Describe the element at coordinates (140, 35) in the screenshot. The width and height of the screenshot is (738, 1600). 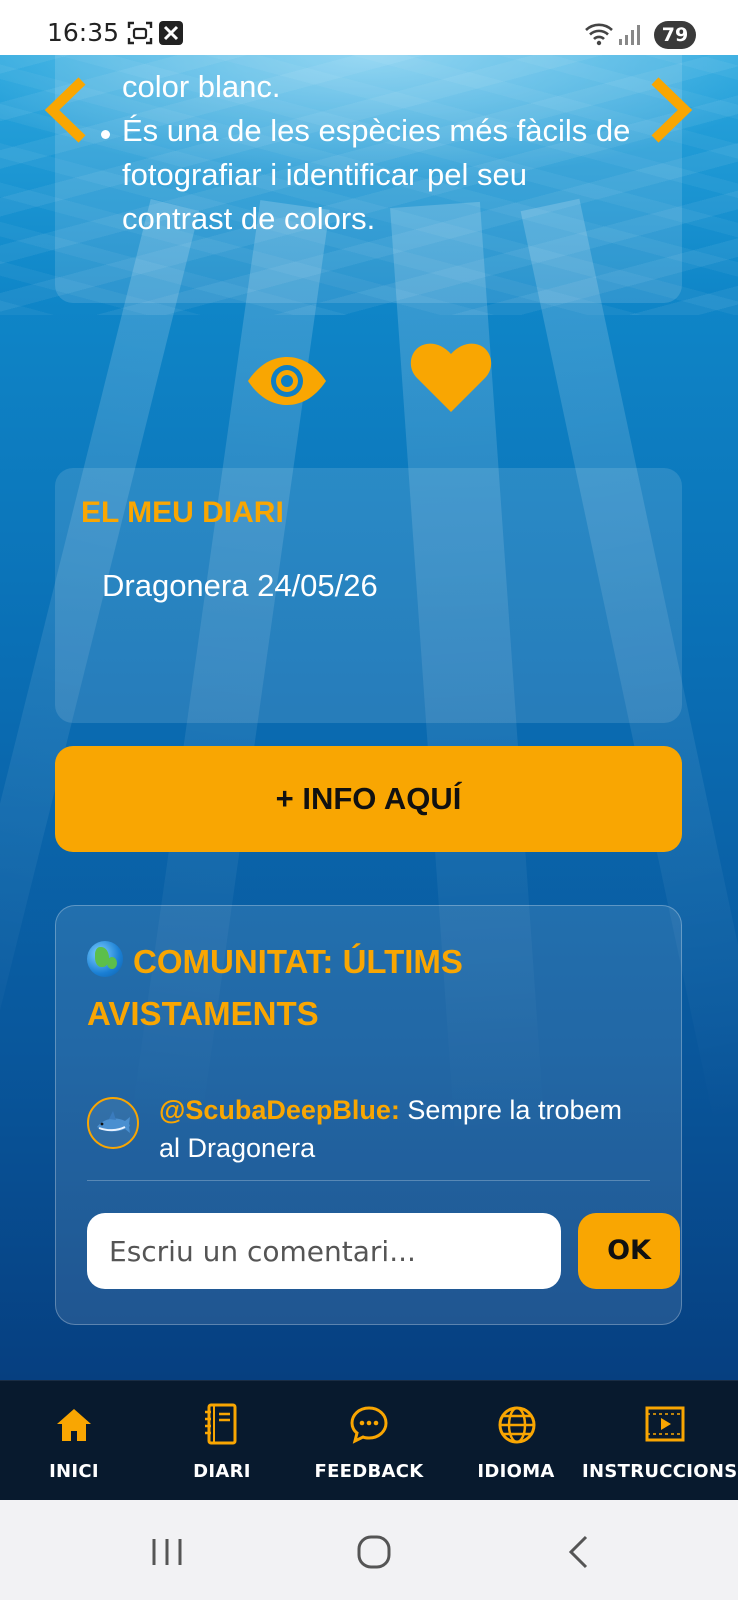
I see `screenshot-icon` at that location.